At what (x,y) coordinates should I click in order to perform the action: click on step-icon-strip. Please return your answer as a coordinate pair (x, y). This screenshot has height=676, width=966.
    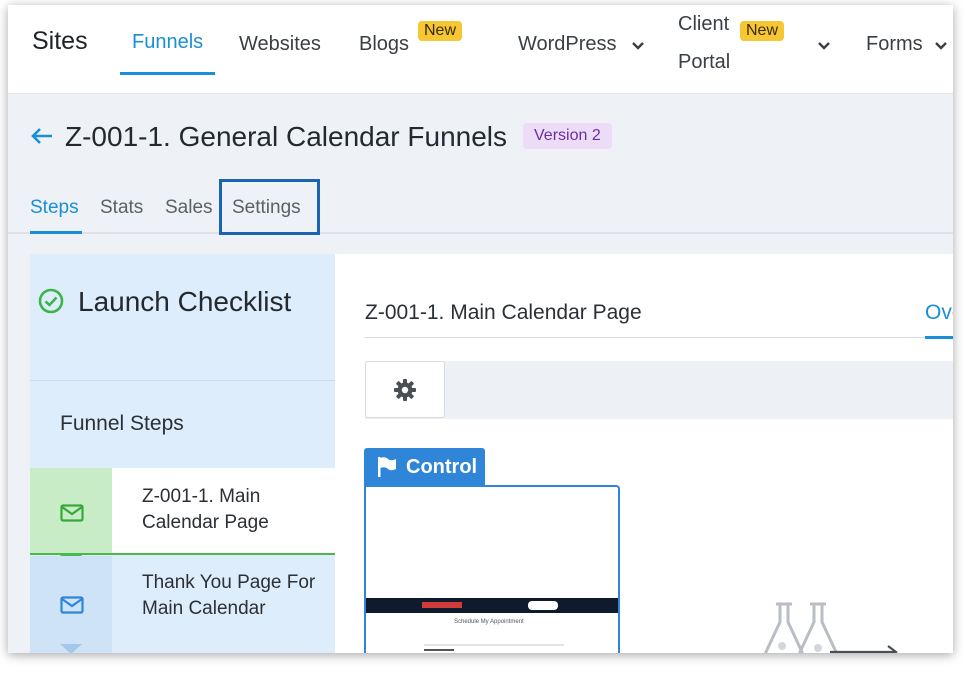
    Looking at the image, I should click on (71, 604).